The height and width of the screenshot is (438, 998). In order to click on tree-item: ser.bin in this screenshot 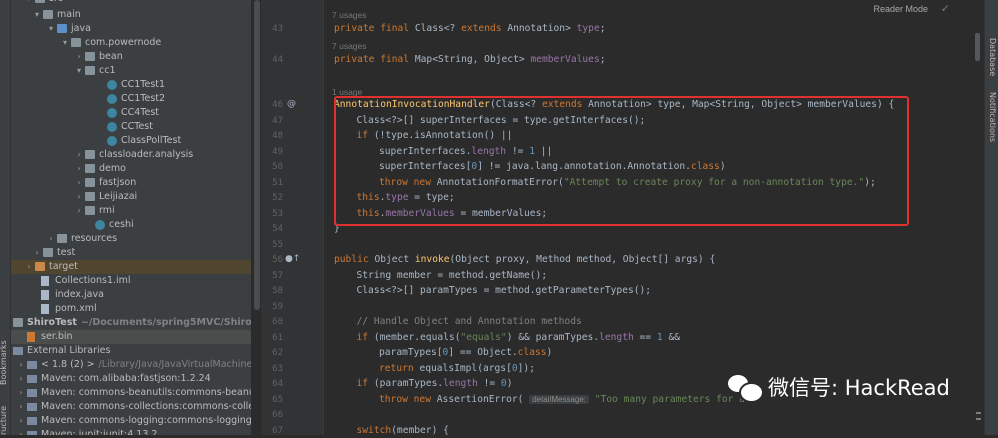, I will do `click(131, 337)`.